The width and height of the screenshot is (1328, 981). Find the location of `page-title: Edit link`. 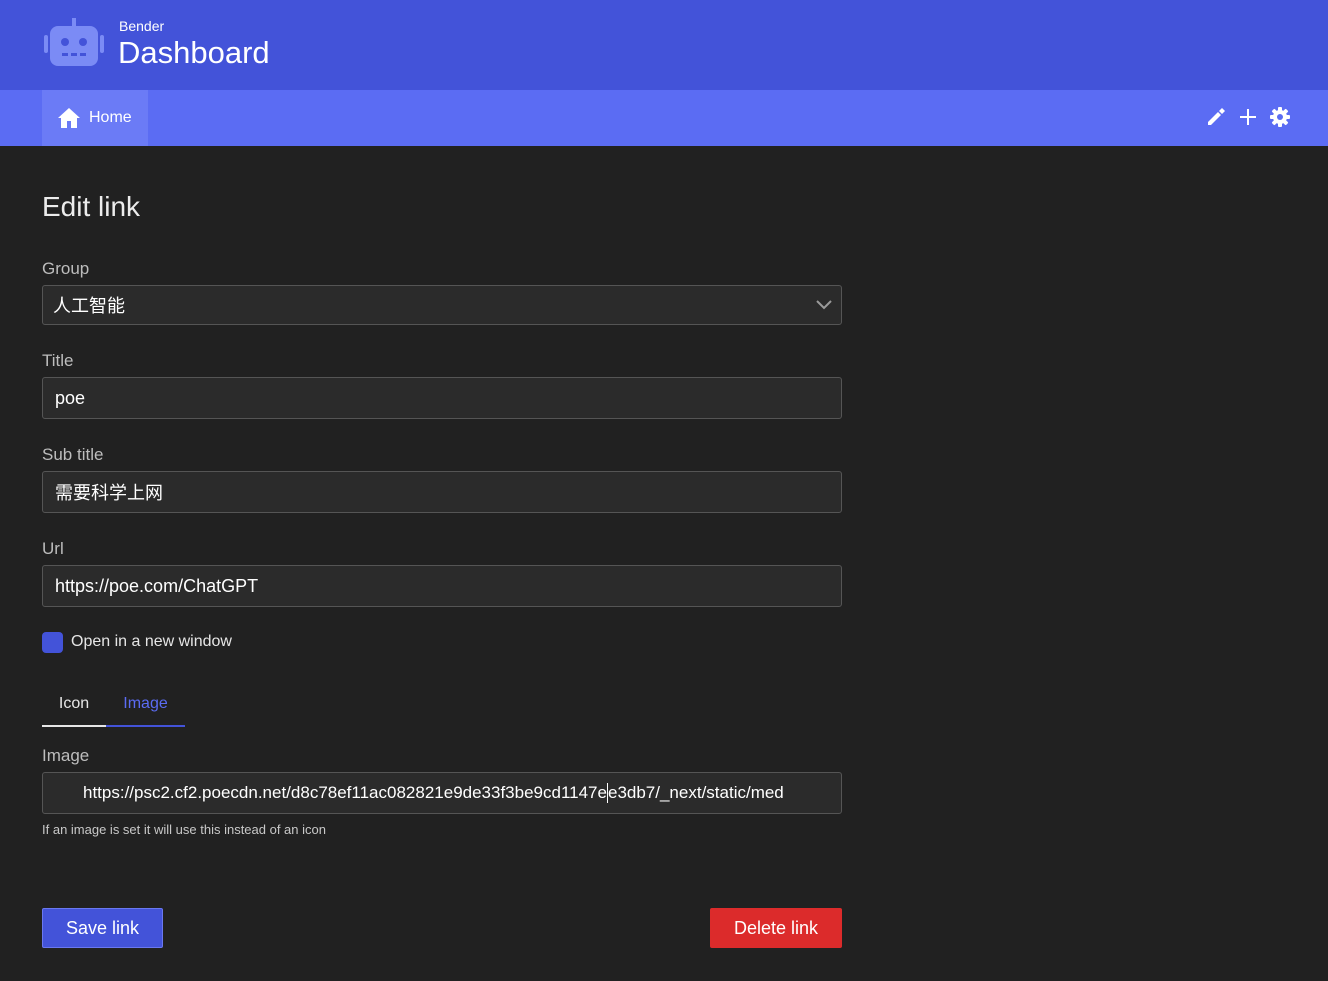

page-title: Edit link is located at coordinates (91, 206).